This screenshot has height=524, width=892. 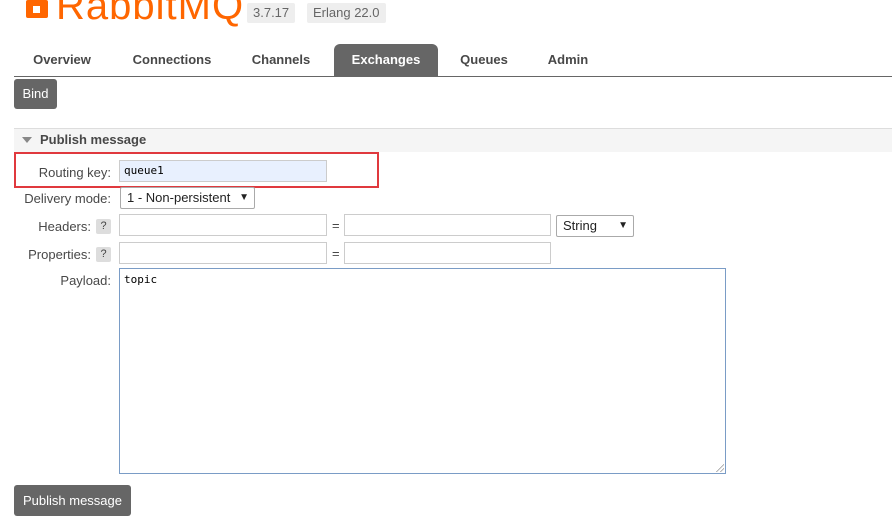 I want to click on publish-message-button: Publish message, so click(x=72, y=500).